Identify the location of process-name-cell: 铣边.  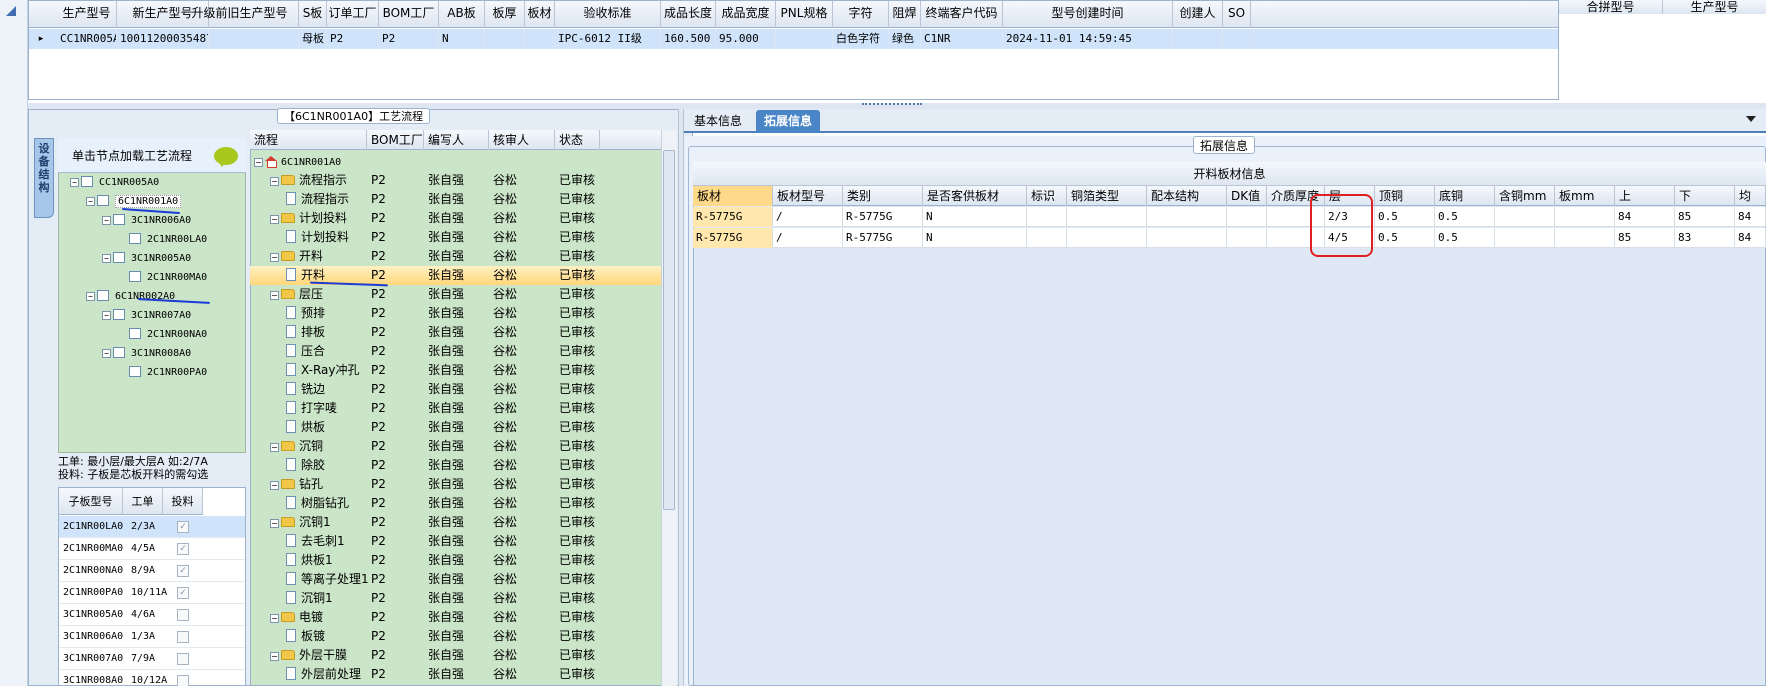
(305, 389).